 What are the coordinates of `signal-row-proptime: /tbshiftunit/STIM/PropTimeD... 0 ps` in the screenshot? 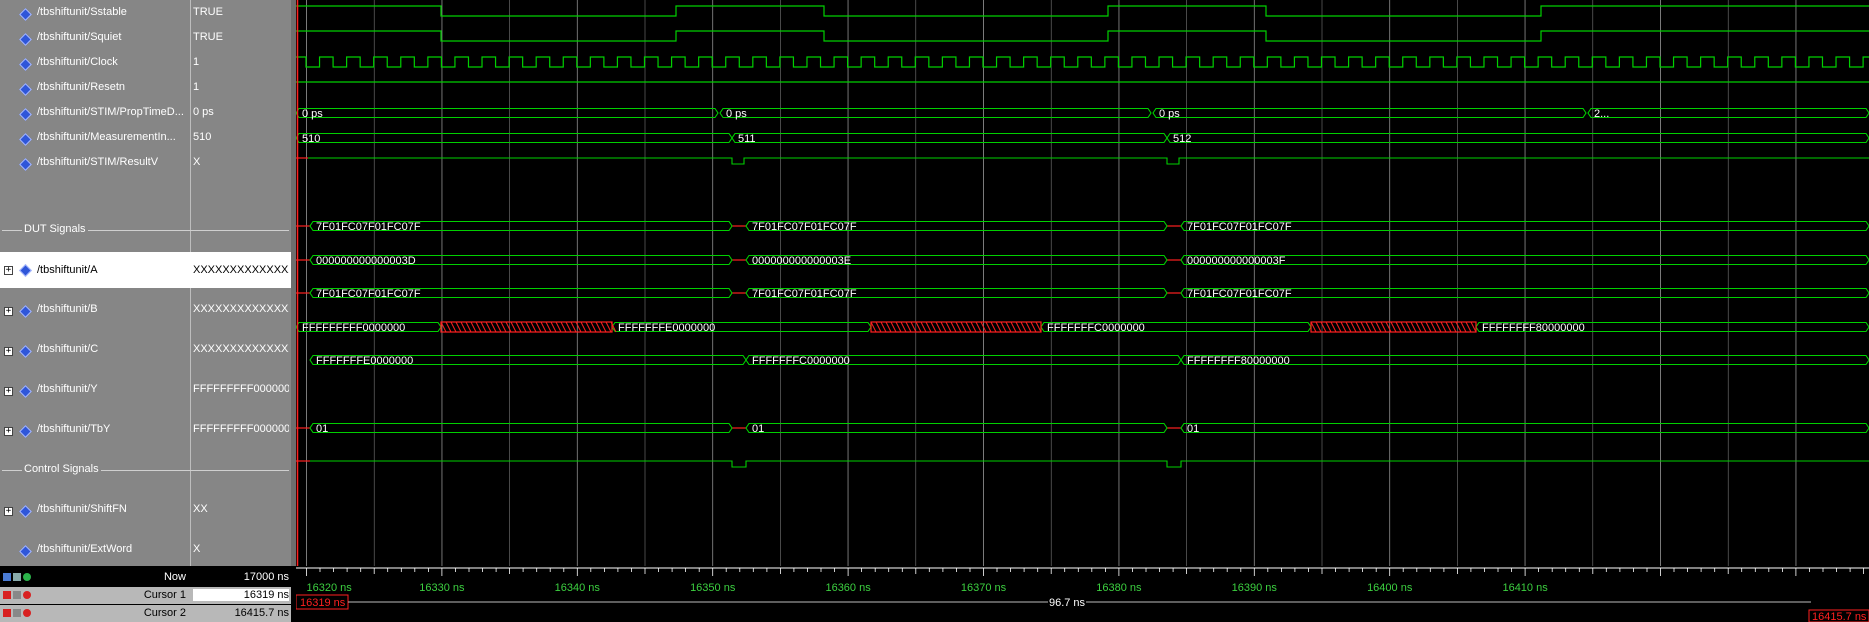 It's located at (145, 114).